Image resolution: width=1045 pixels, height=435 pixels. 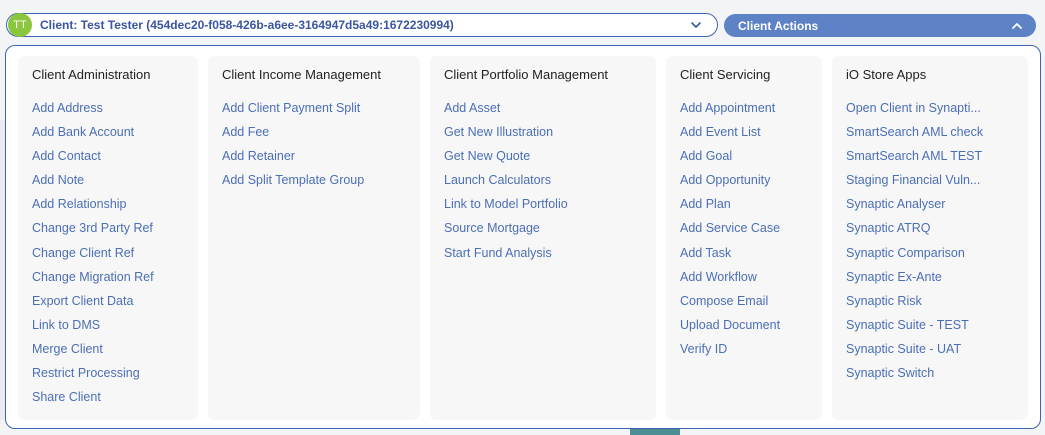 I want to click on menu-item-add-note: Add Note, so click(x=115, y=184).